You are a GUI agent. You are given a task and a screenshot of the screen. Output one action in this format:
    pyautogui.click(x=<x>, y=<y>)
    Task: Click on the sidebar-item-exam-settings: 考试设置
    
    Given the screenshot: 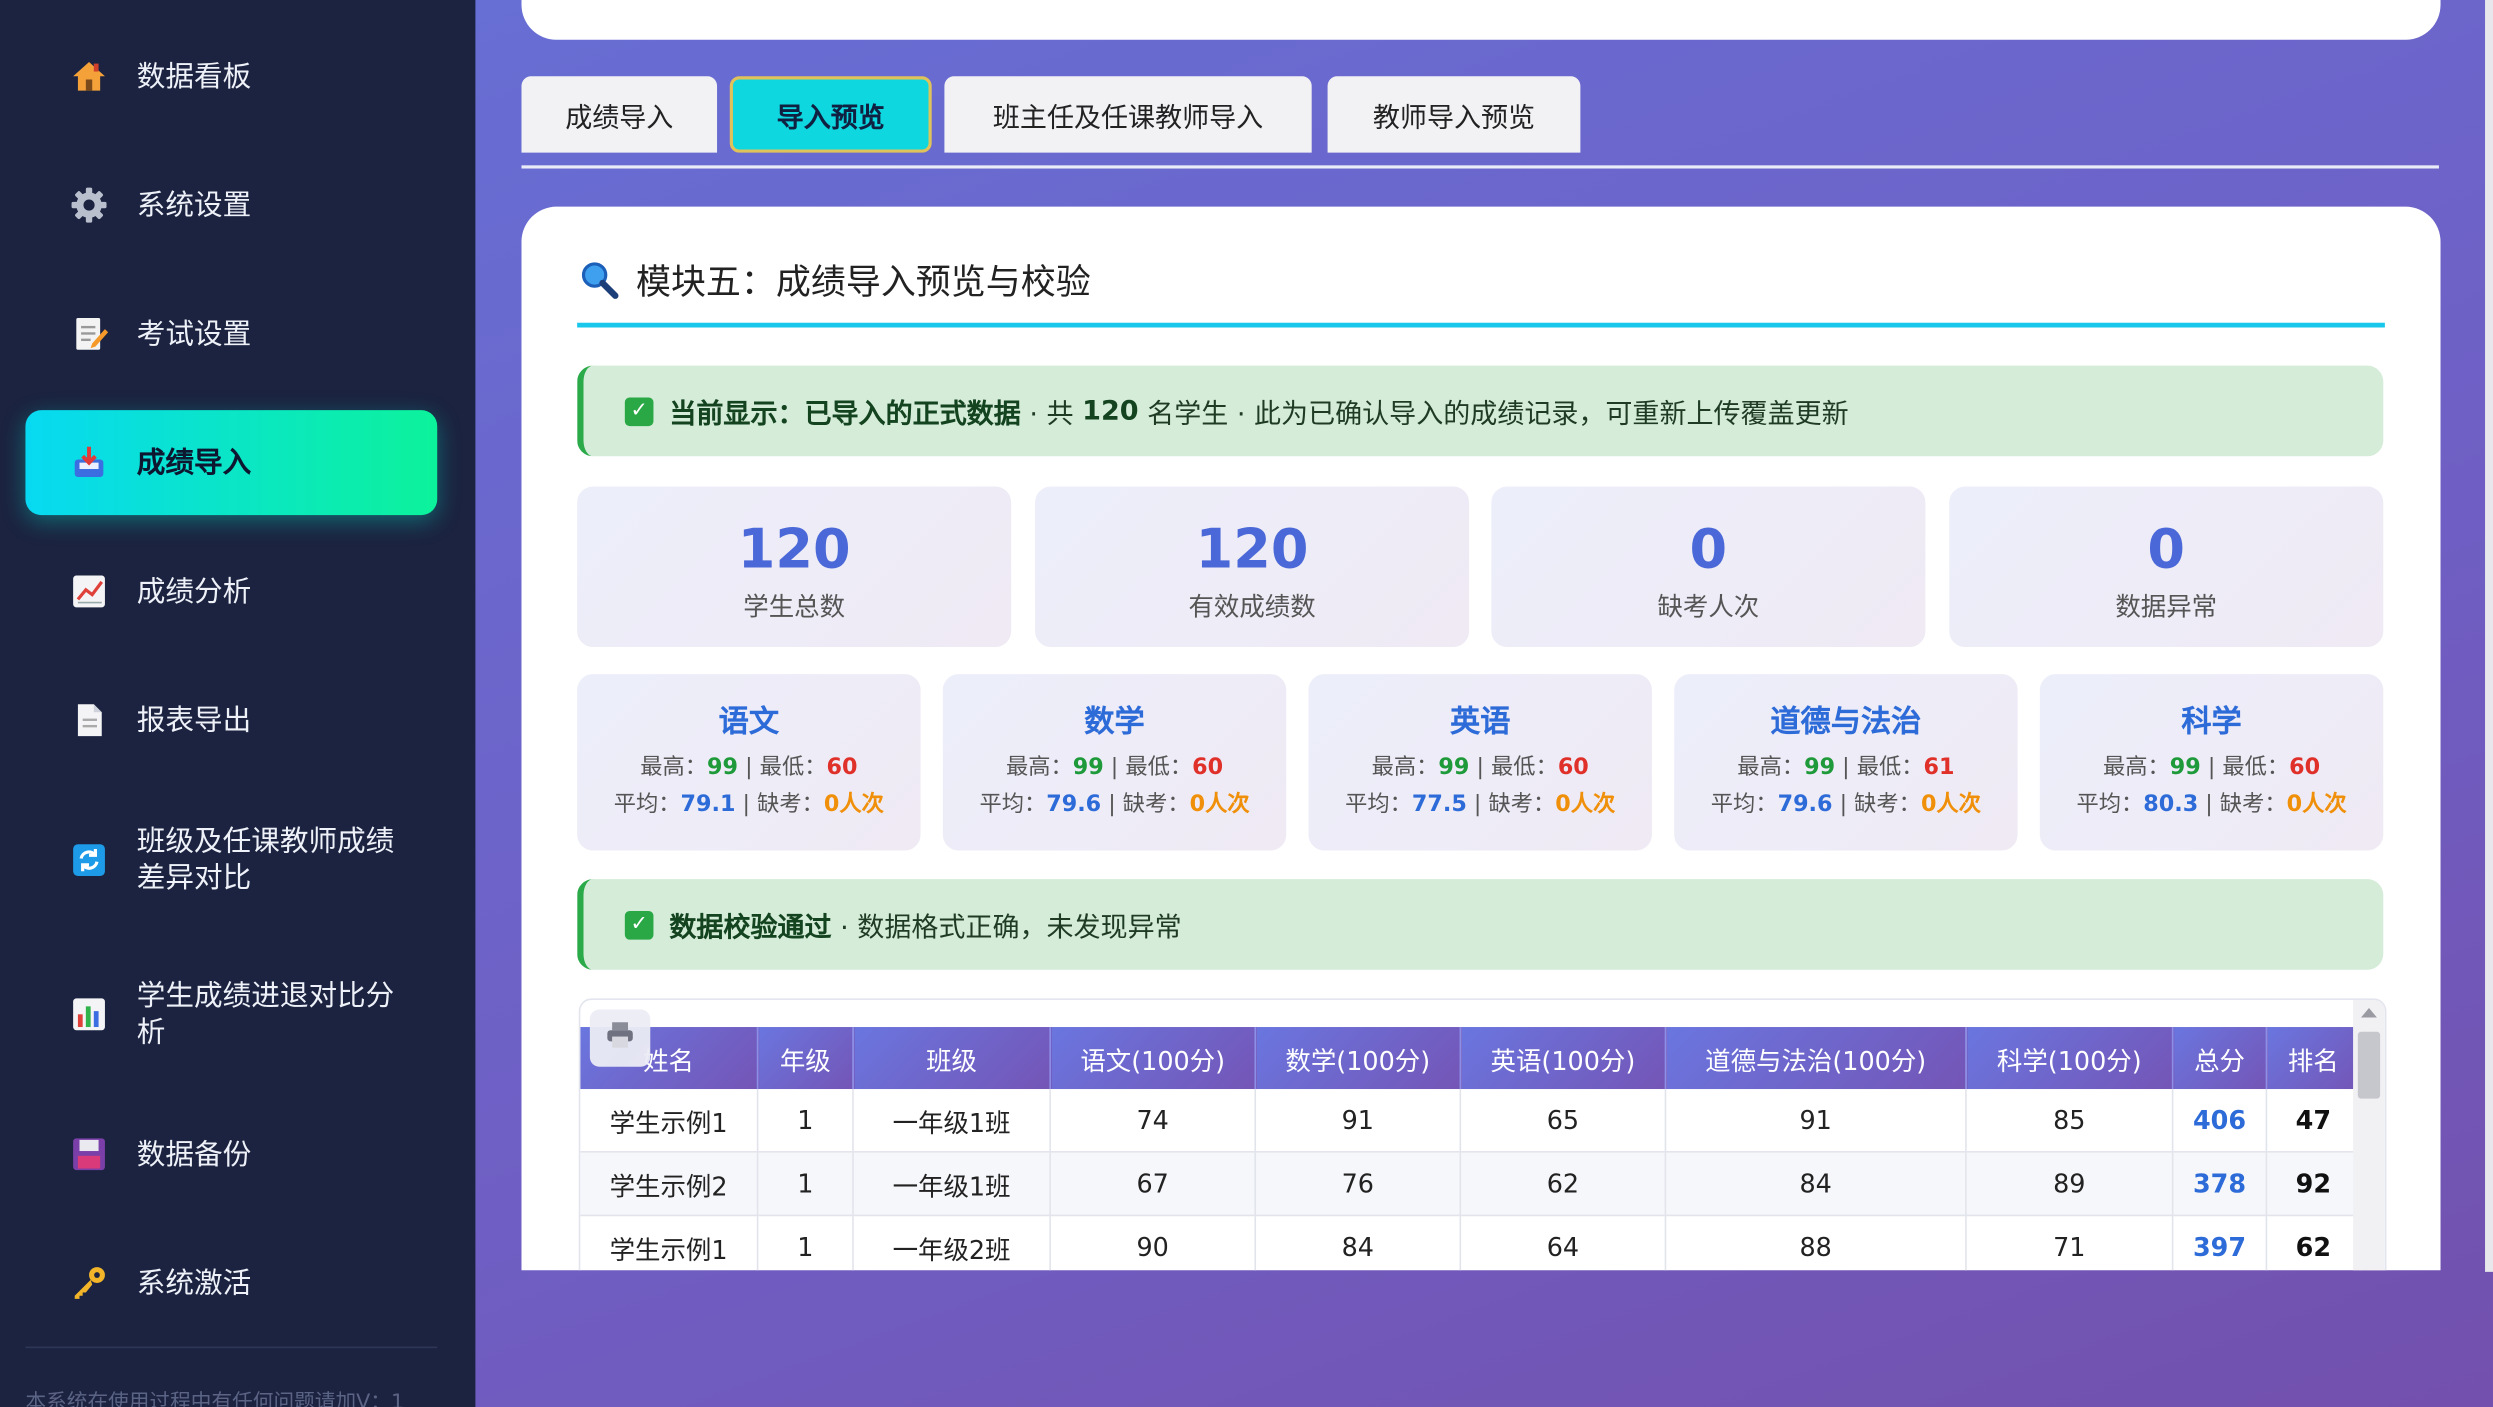 What is the action you would take?
    pyautogui.click(x=231, y=333)
    